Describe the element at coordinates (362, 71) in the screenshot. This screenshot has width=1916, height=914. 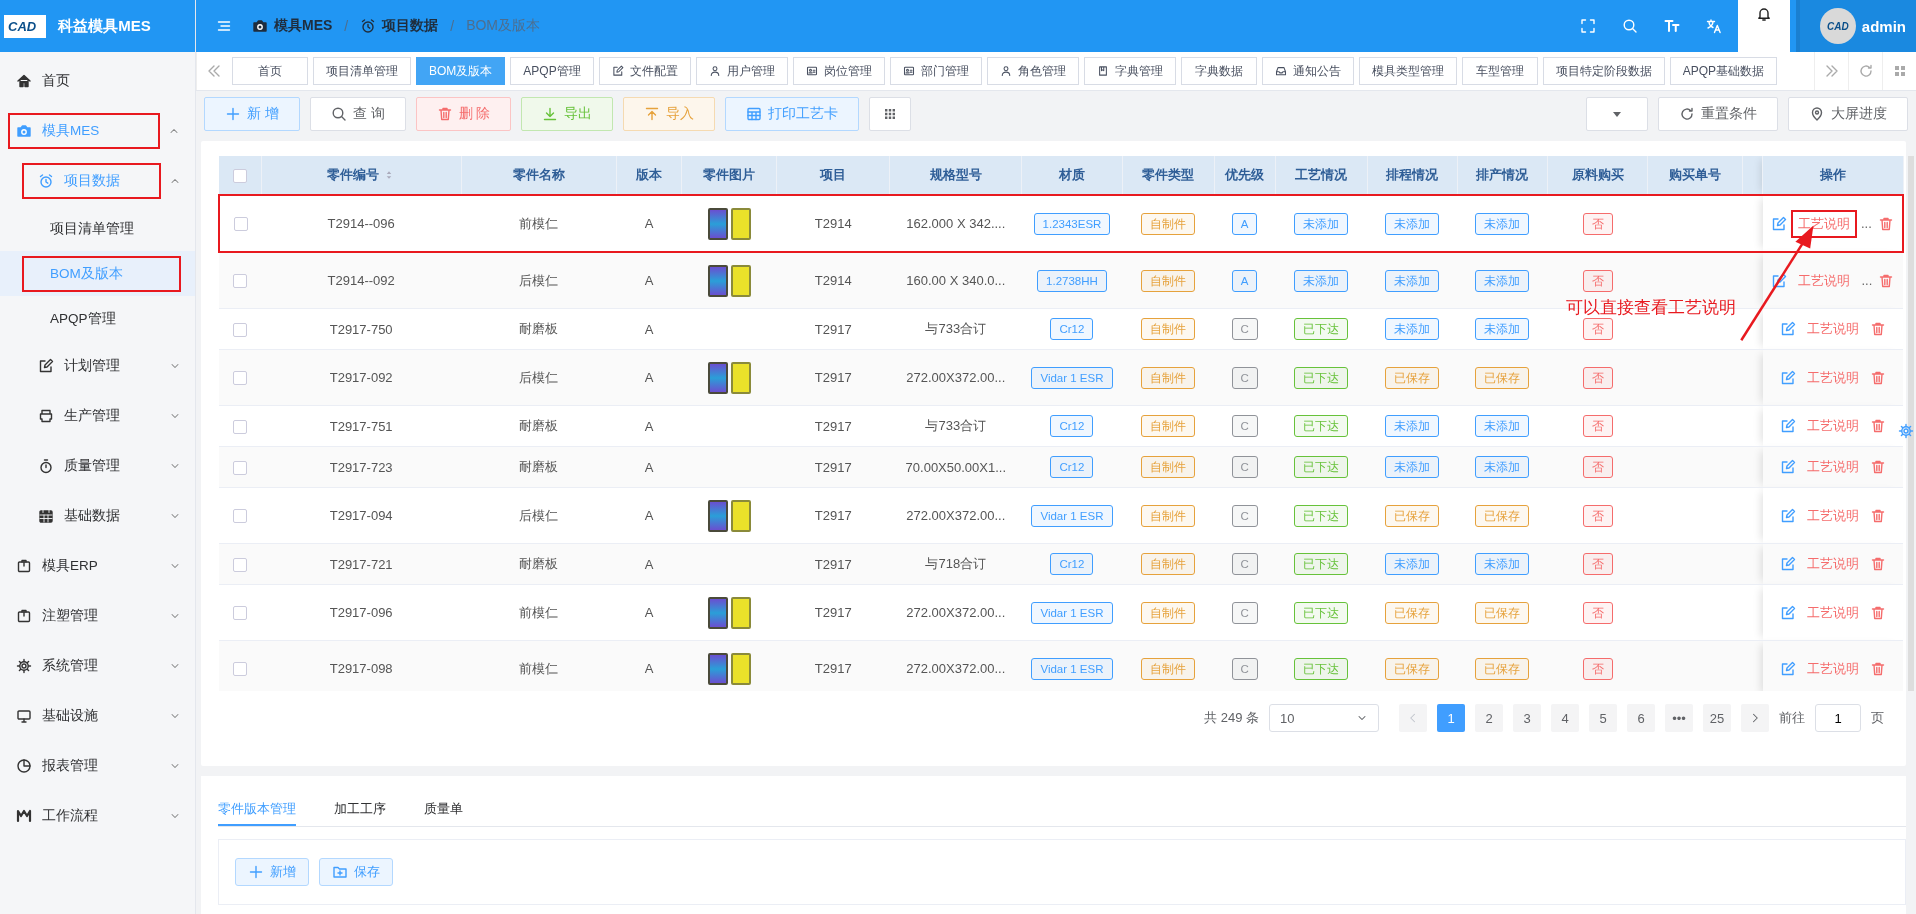
I see `page-tab: 项目清单管理` at that location.